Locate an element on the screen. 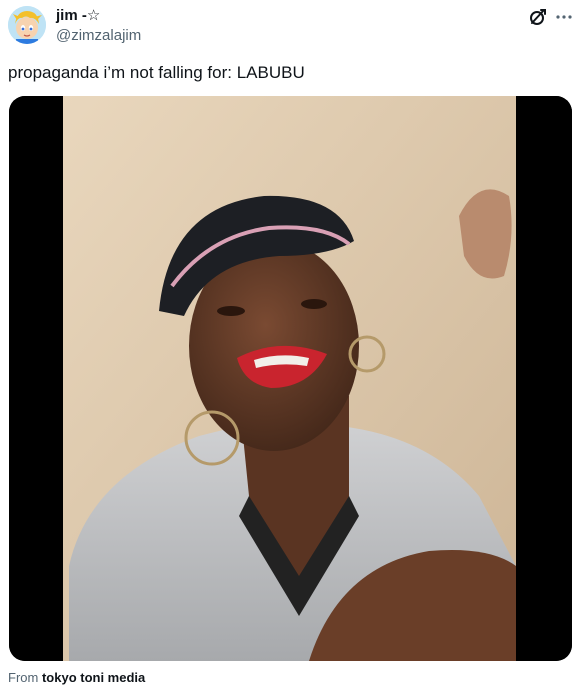 The height and width of the screenshot is (687, 578). display-name: jim -☆ is located at coordinates (78, 15).